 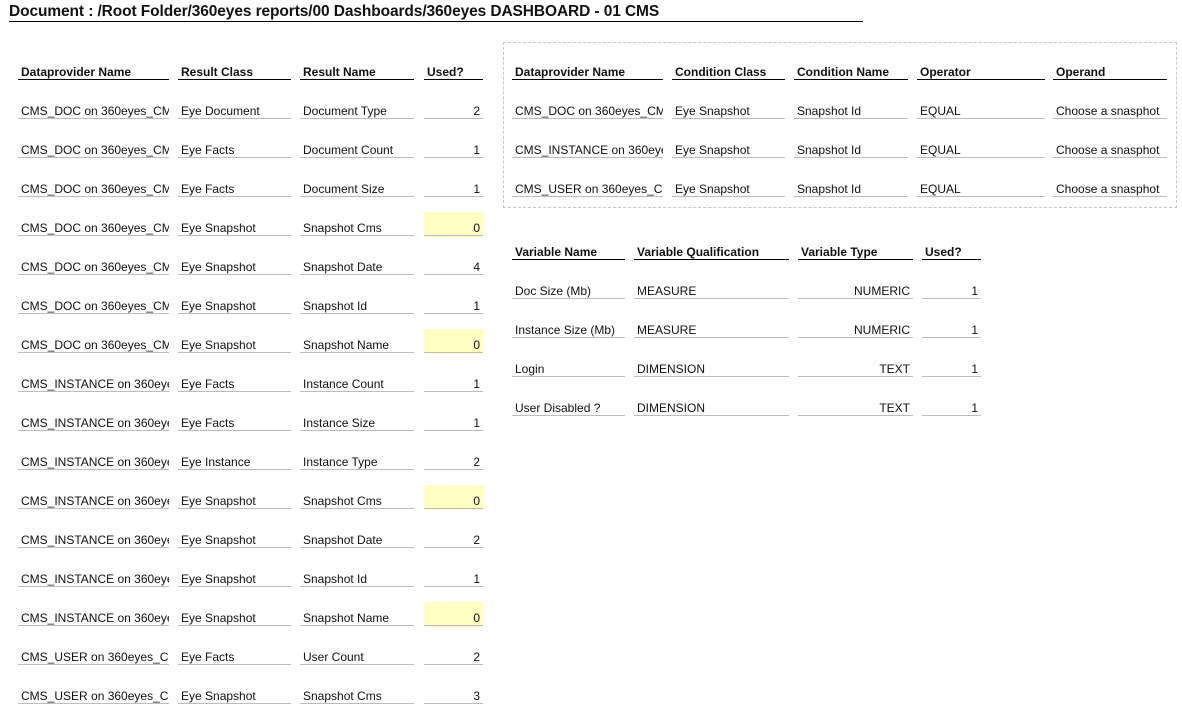 I want to click on cell-result-class: Eye Instance, so click(x=234, y=462).